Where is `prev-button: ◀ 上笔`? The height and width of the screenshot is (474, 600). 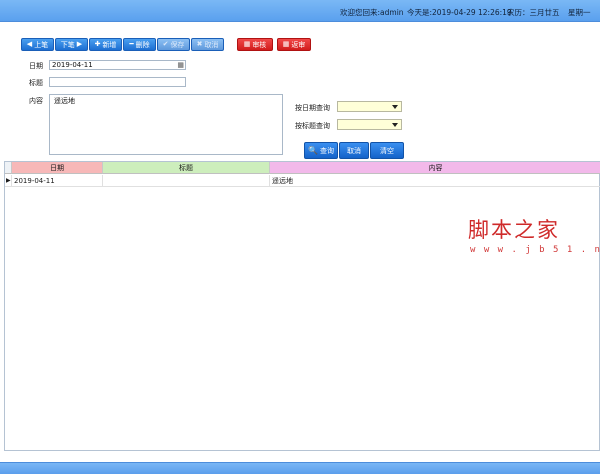 prev-button: ◀ 上笔 is located at coordinates (37, 44).